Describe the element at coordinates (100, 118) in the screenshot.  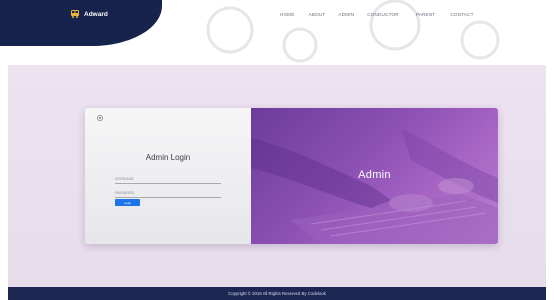
I see `settings-icon` at that location.